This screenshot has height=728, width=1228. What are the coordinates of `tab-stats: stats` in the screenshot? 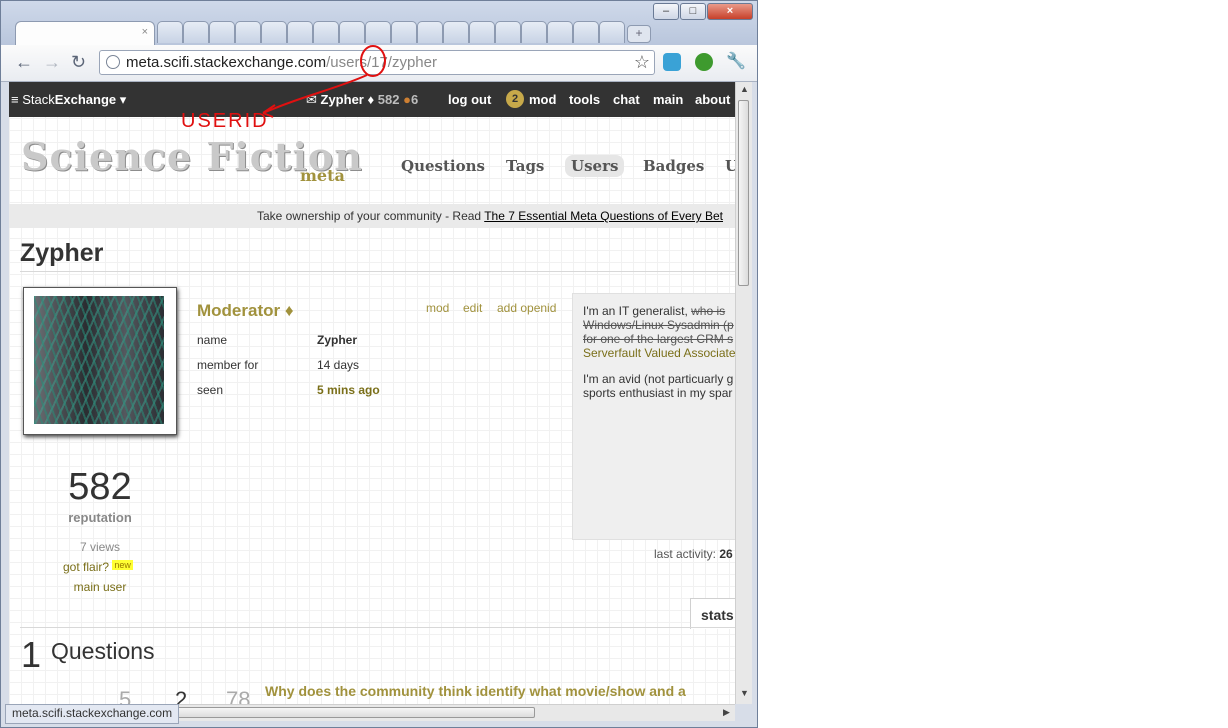 It's located at (712, 613).